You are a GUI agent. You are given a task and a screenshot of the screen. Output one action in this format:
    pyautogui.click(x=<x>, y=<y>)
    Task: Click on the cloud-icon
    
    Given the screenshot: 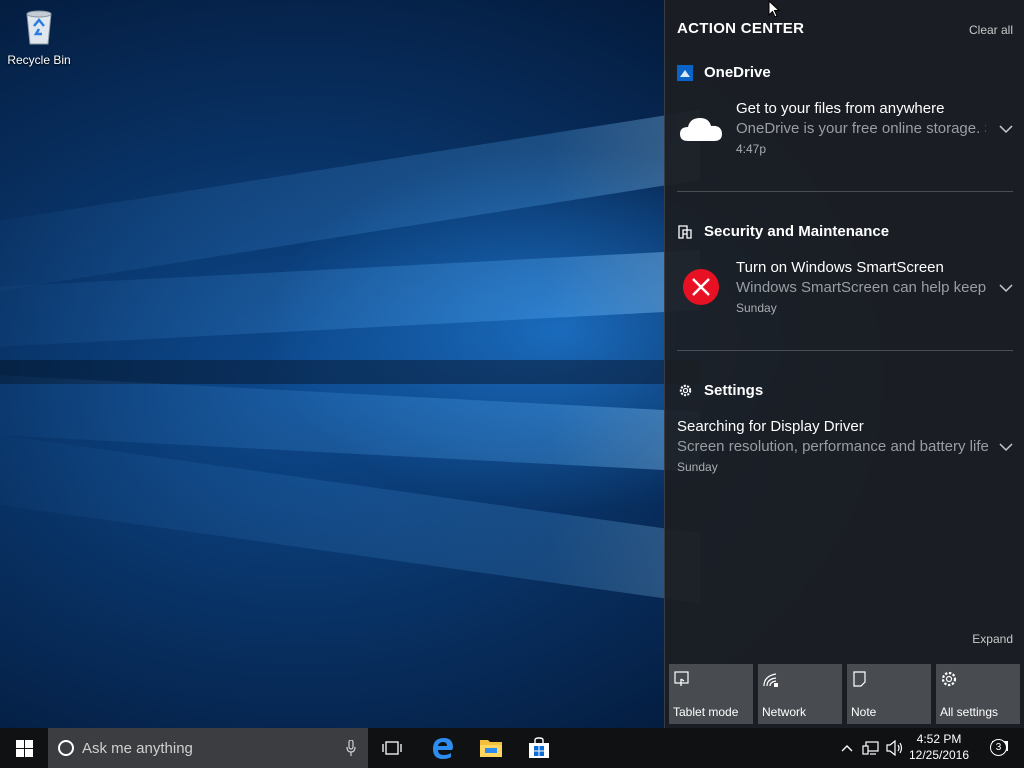 What is the action you would take?
    pyautogui.click(x=701, y=128)
    